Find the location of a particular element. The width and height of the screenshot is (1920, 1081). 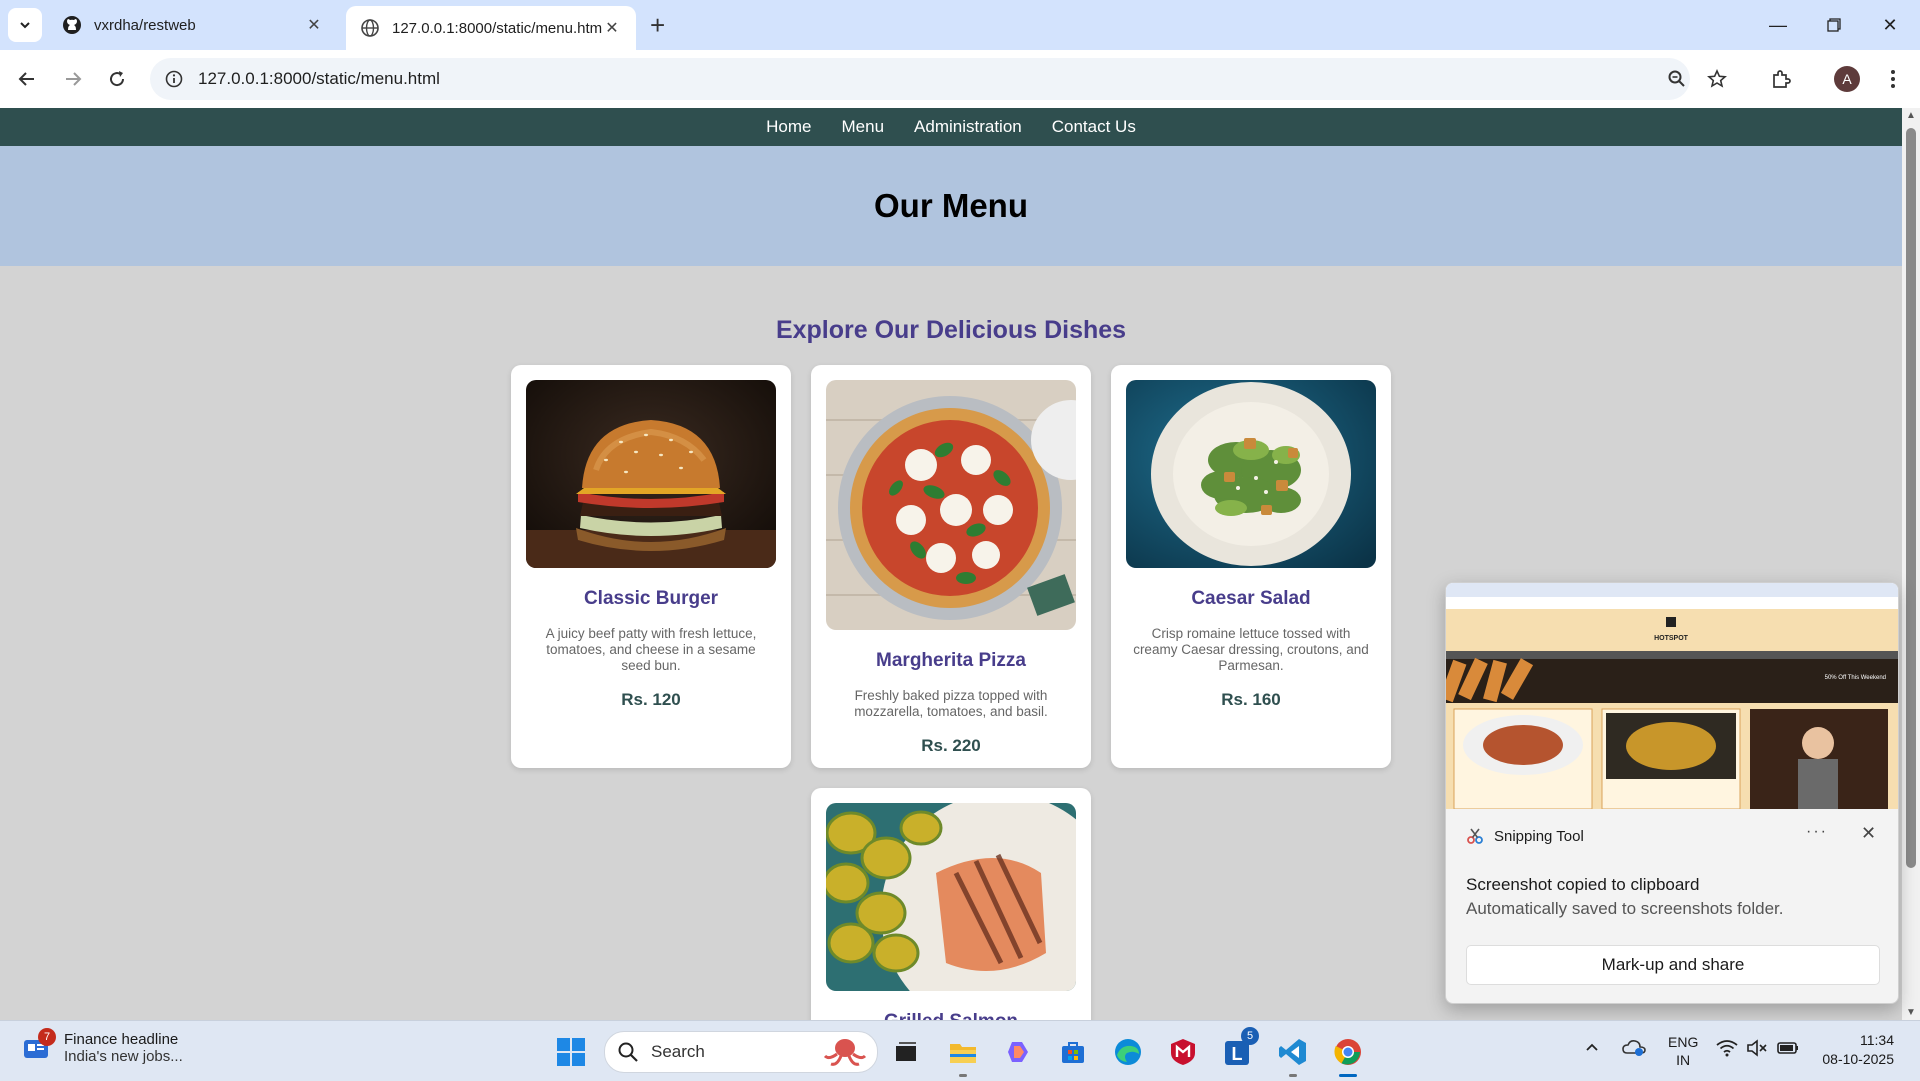

site-info-icon is located at coordinates (174, 79).